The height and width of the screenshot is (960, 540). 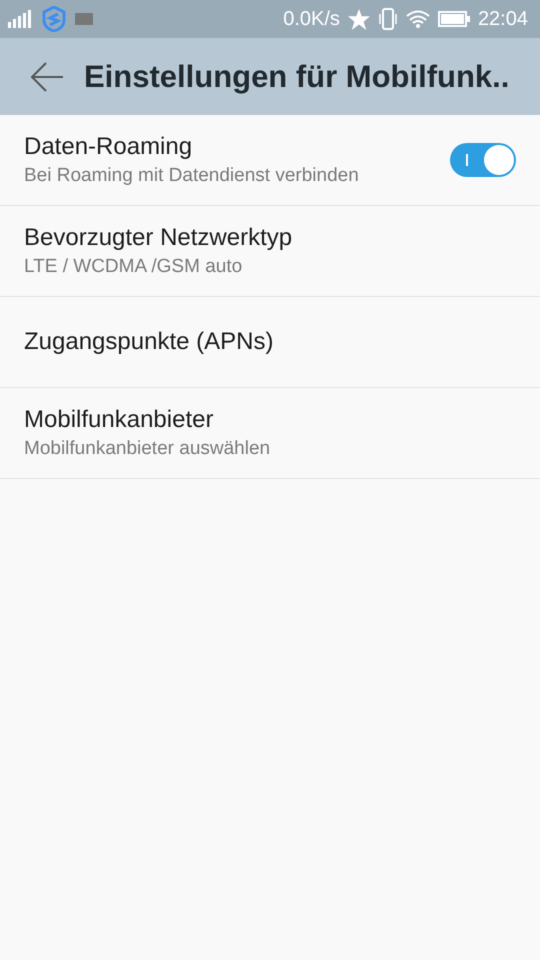 What do you see at coordinates (159, 238) in the screenshot?
I see `setting-title: Bevorzugter Netzwerktyp` at bounding box center [159, 238].